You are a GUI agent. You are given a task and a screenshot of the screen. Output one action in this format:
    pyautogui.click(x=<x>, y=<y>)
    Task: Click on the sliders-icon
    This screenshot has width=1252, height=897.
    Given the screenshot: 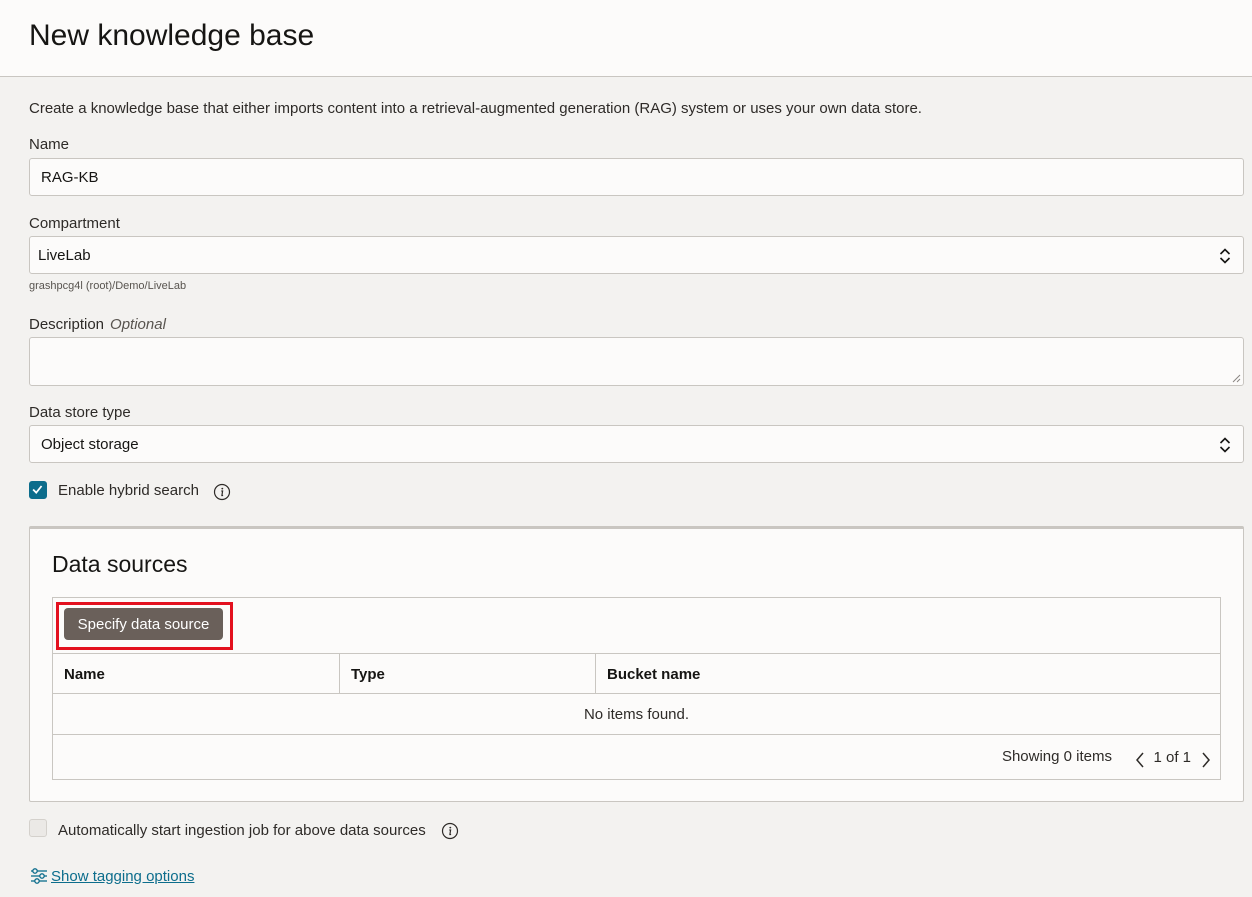 What is the action you would take?
    pyautogui.click(x=39, y=876)
    